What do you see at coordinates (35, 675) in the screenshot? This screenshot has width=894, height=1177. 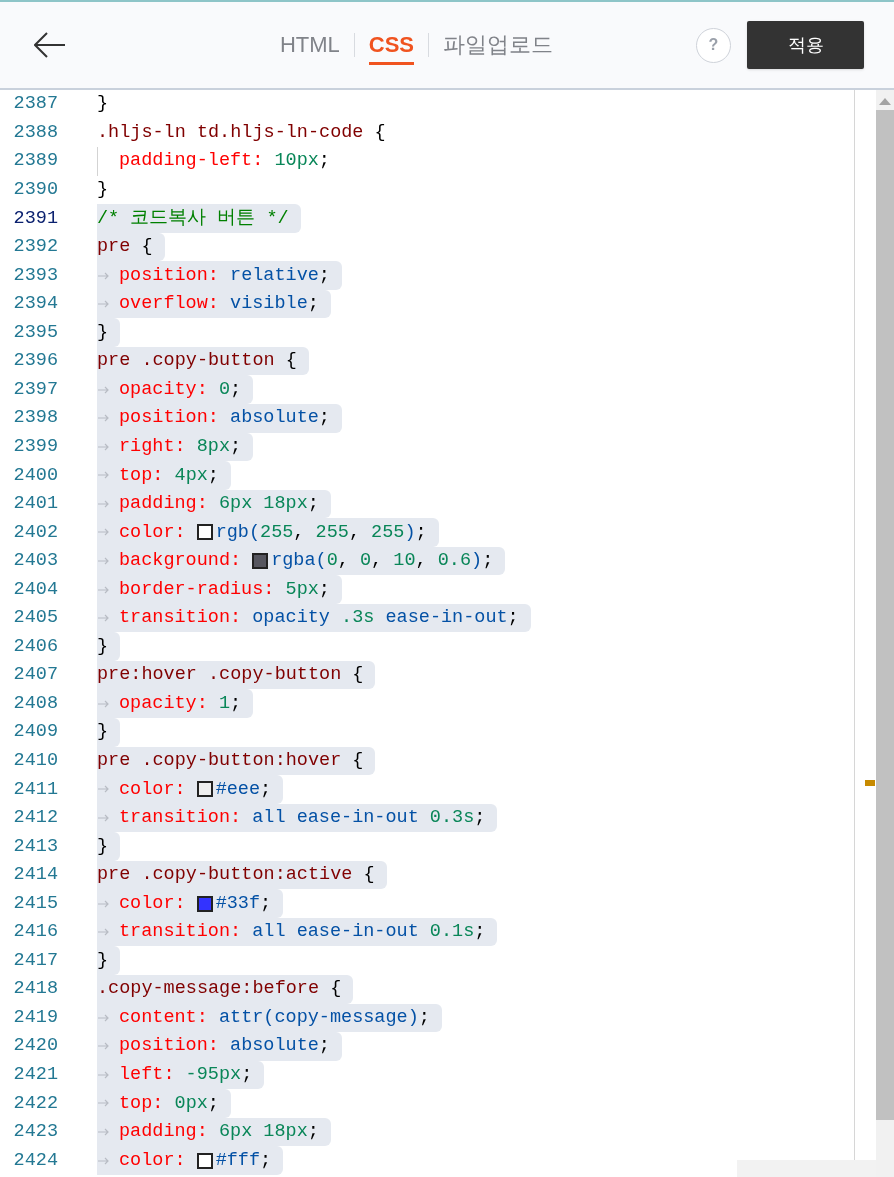 I see `line-number: 2407` at bounding box center [35, 675].